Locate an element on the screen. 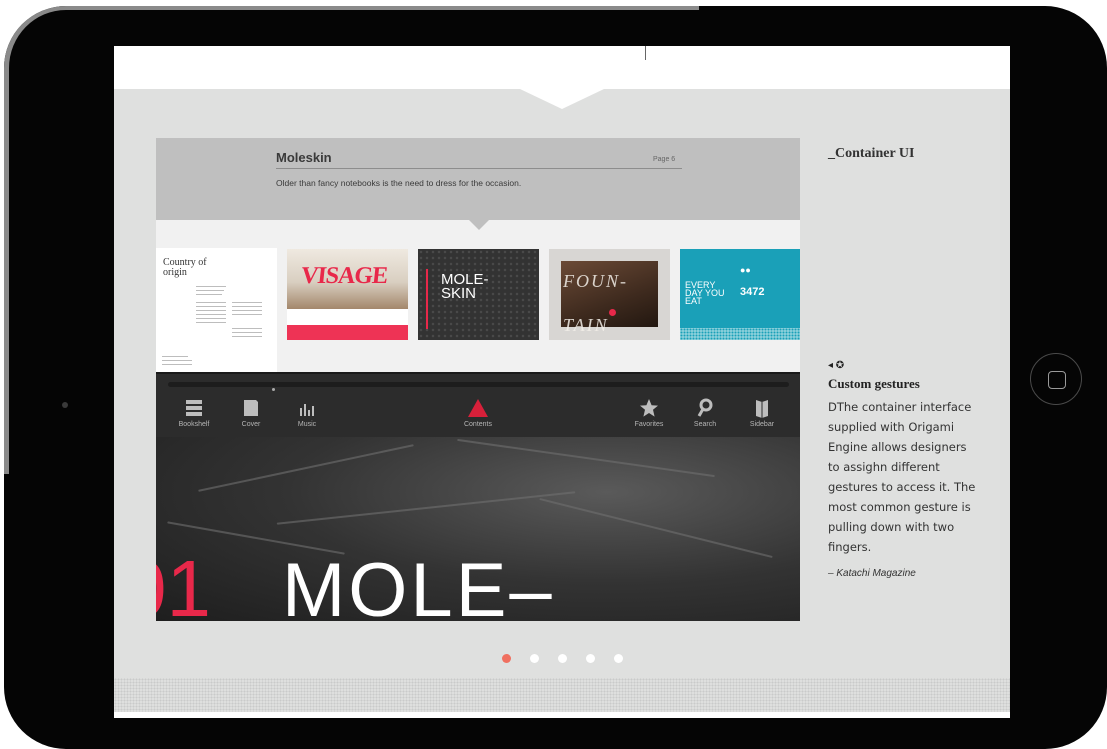  bookshelf-icon is located at coordinates (194, 408).